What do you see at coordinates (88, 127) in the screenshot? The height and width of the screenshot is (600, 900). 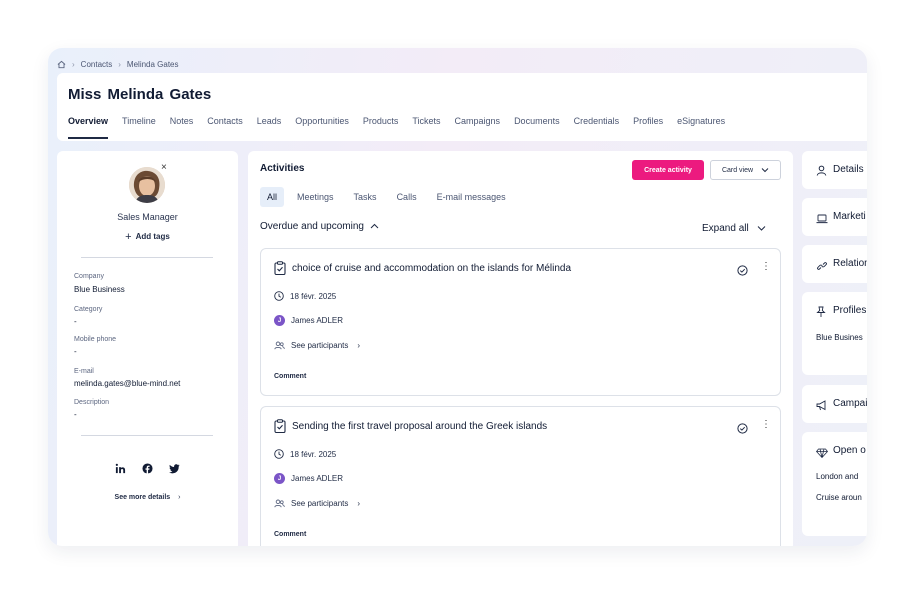 I see `tab-overview: Overview` at bounding box center [88, 127].